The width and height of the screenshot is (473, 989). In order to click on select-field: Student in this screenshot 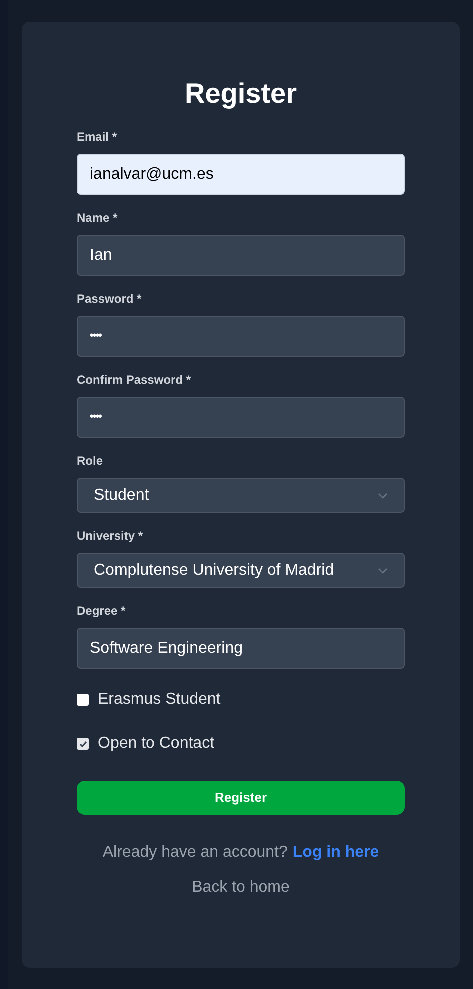, I will do `click(241, 495)`.